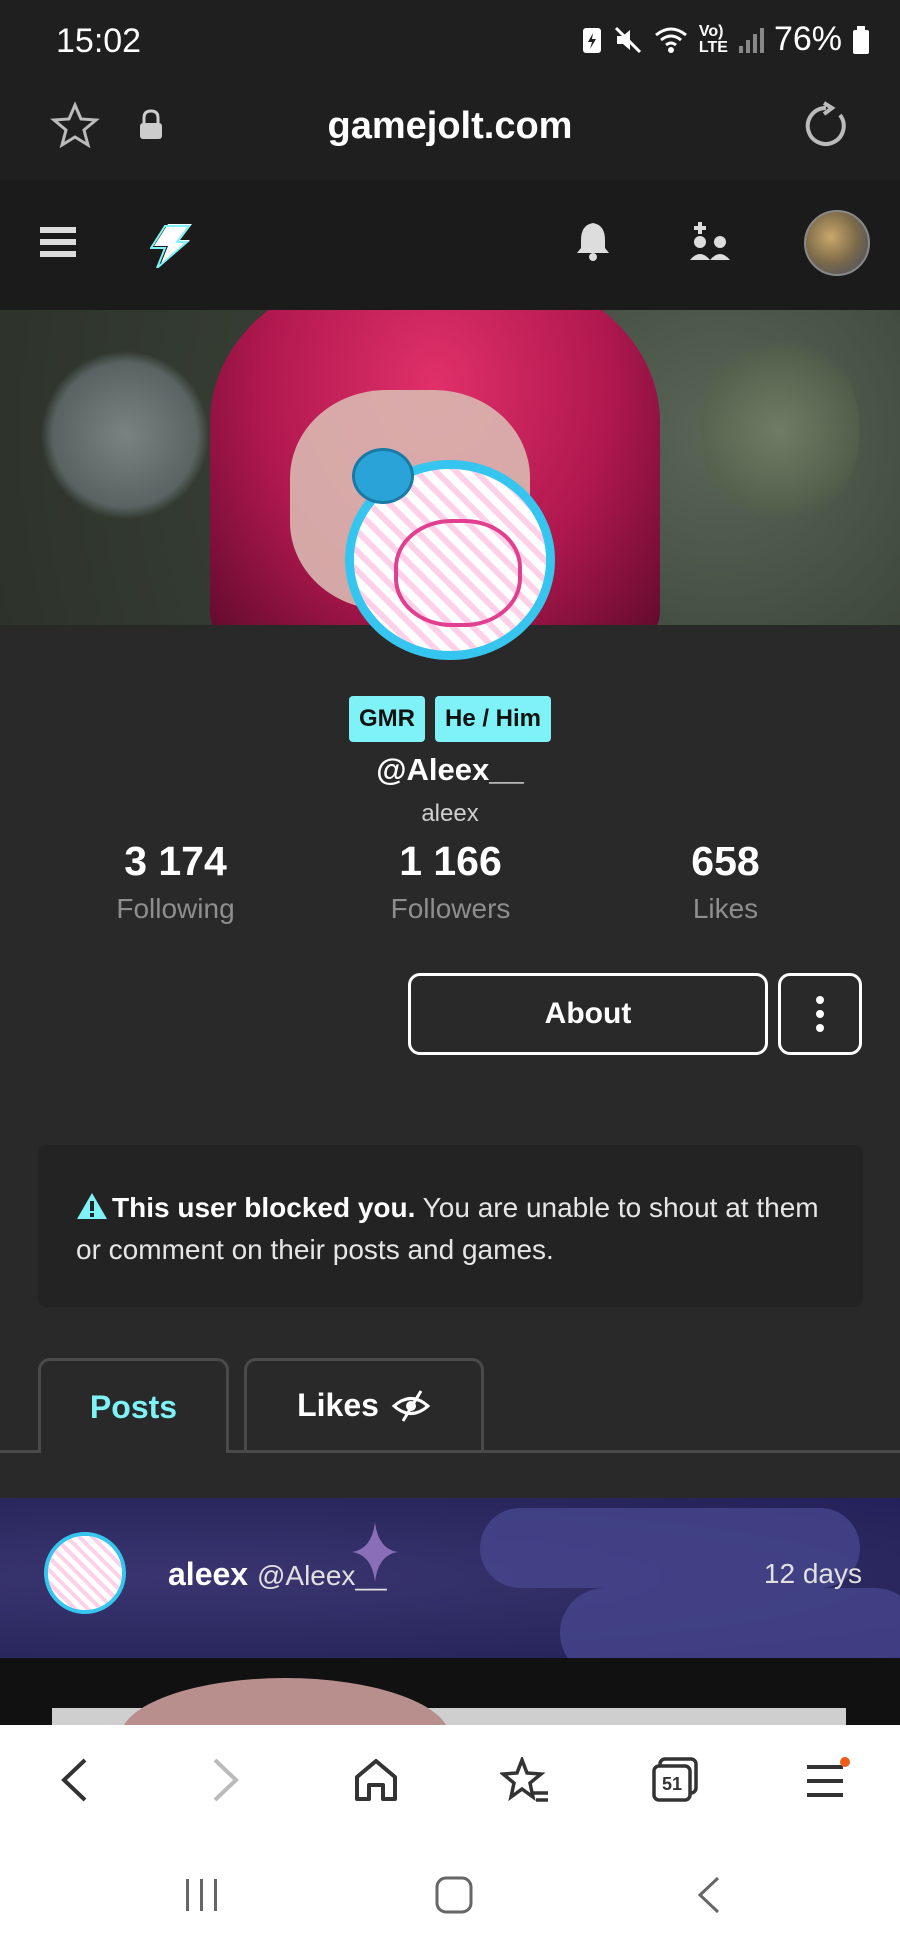 Image resolution: width=900 pixels, height=1950 pixels. I want to click on stat-label: Followers, so click(450, 908).